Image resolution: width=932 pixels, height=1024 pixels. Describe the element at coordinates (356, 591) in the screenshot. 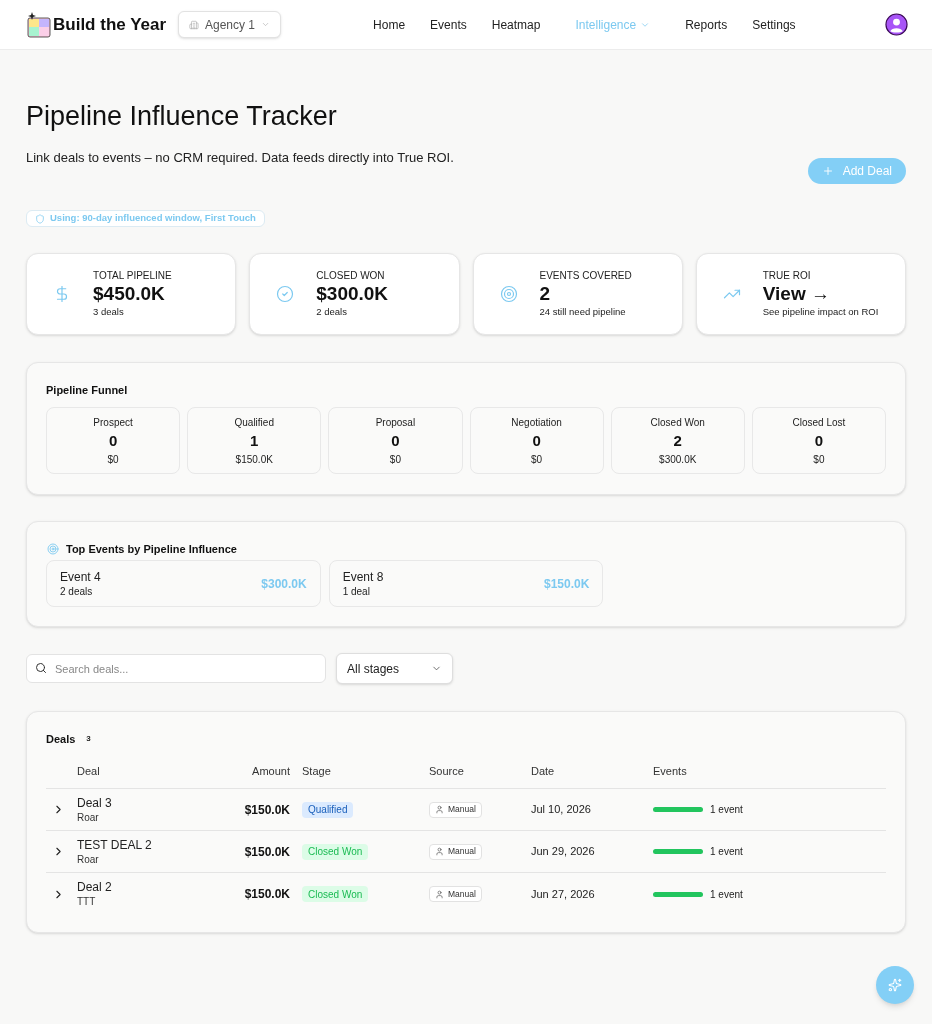

I see `event-deal-count: 1 deal` at that location.